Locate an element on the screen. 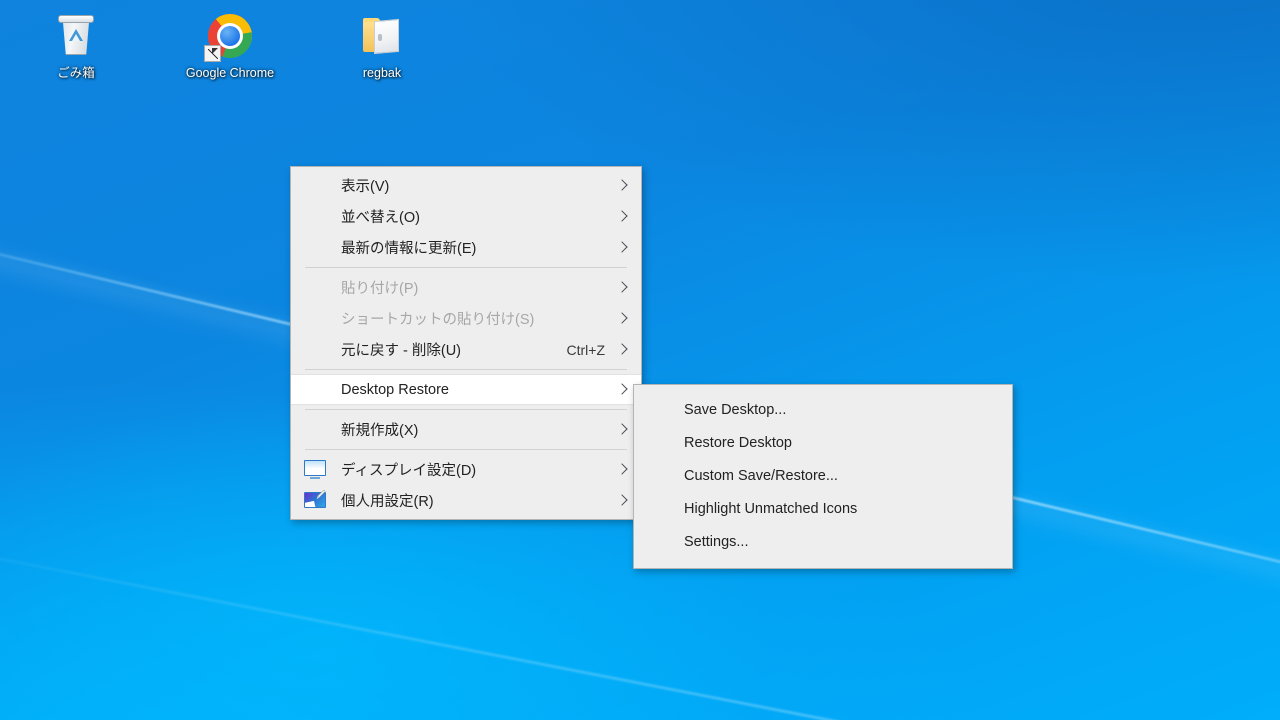  chrome-icon is located at coordinates (230, 36).